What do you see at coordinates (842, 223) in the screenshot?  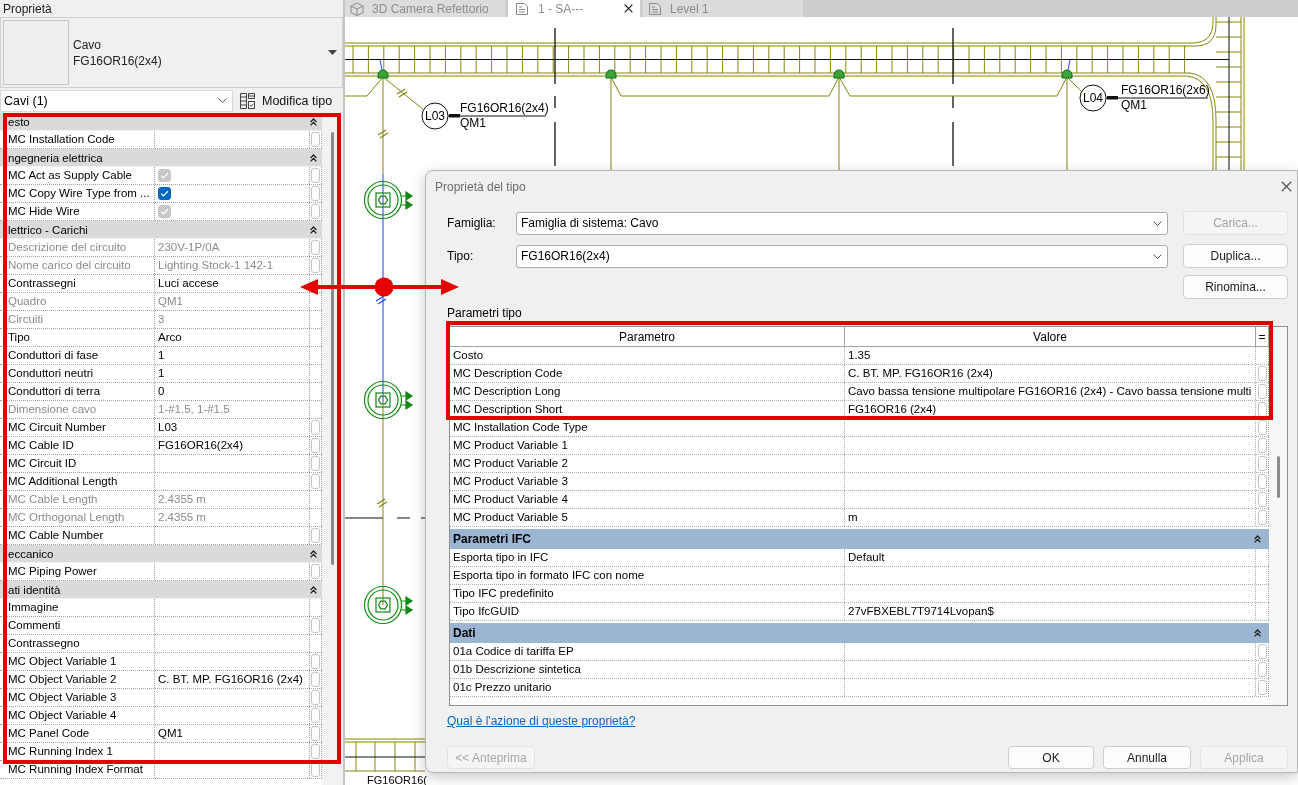 I see `family-dropdown: Famiglia di sistema: Cavo` at bounding box center [842, 223].